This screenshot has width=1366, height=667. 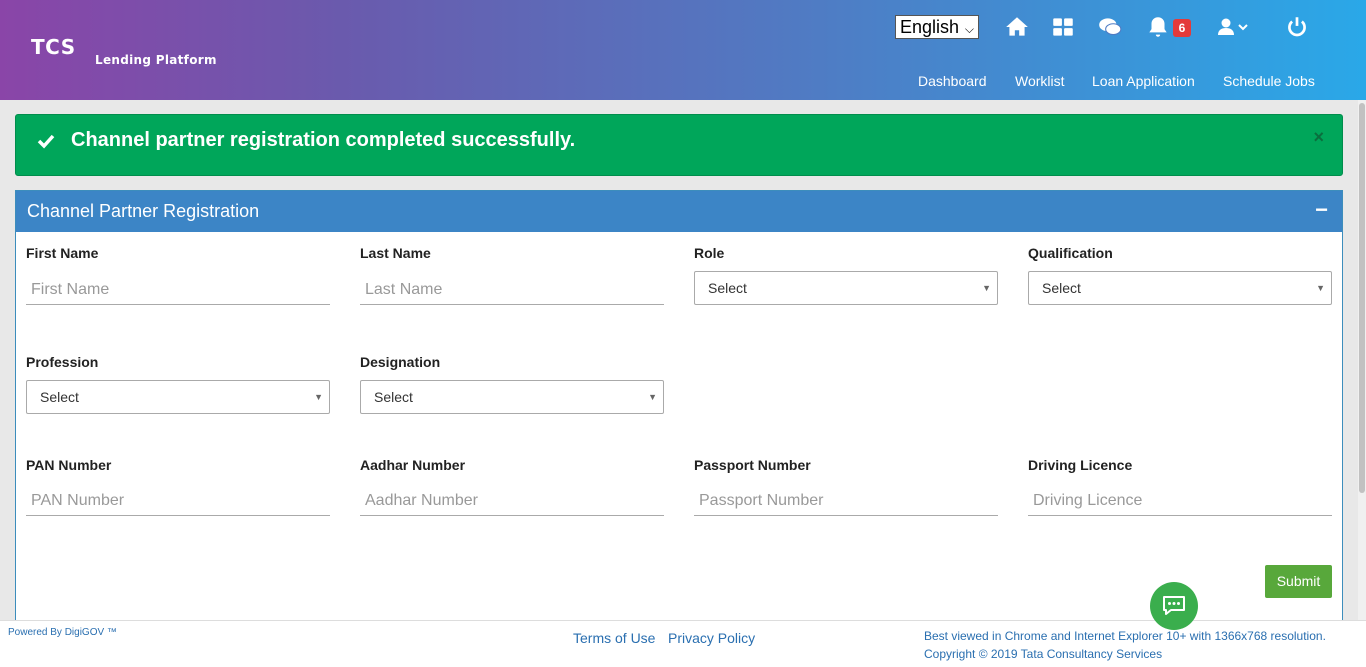 What do you see at coordinates (53, 47) in the screenshot?
I see `logo-title: TCS` at bounding box center [53, 47].